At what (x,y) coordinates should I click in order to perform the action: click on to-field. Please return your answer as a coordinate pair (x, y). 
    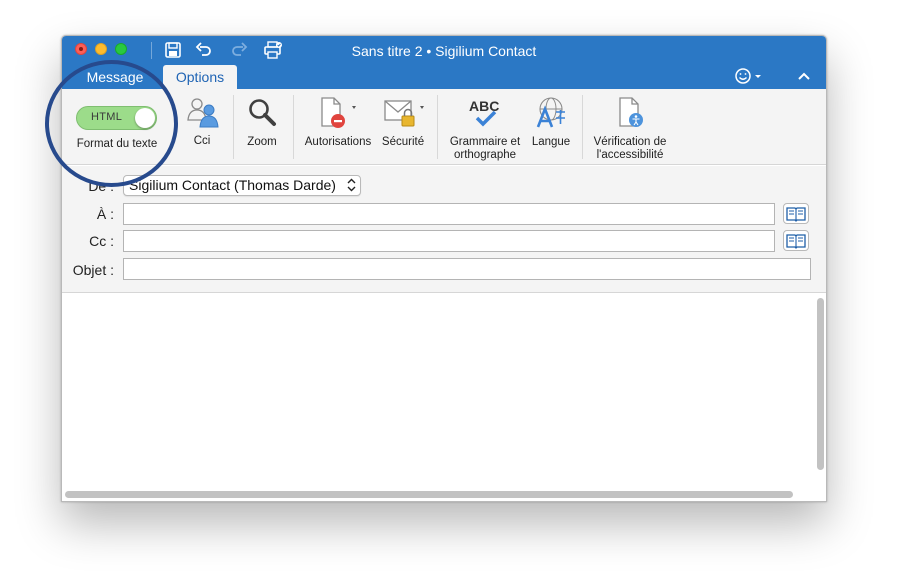
    Looking at the image, I should click on (449, 214).